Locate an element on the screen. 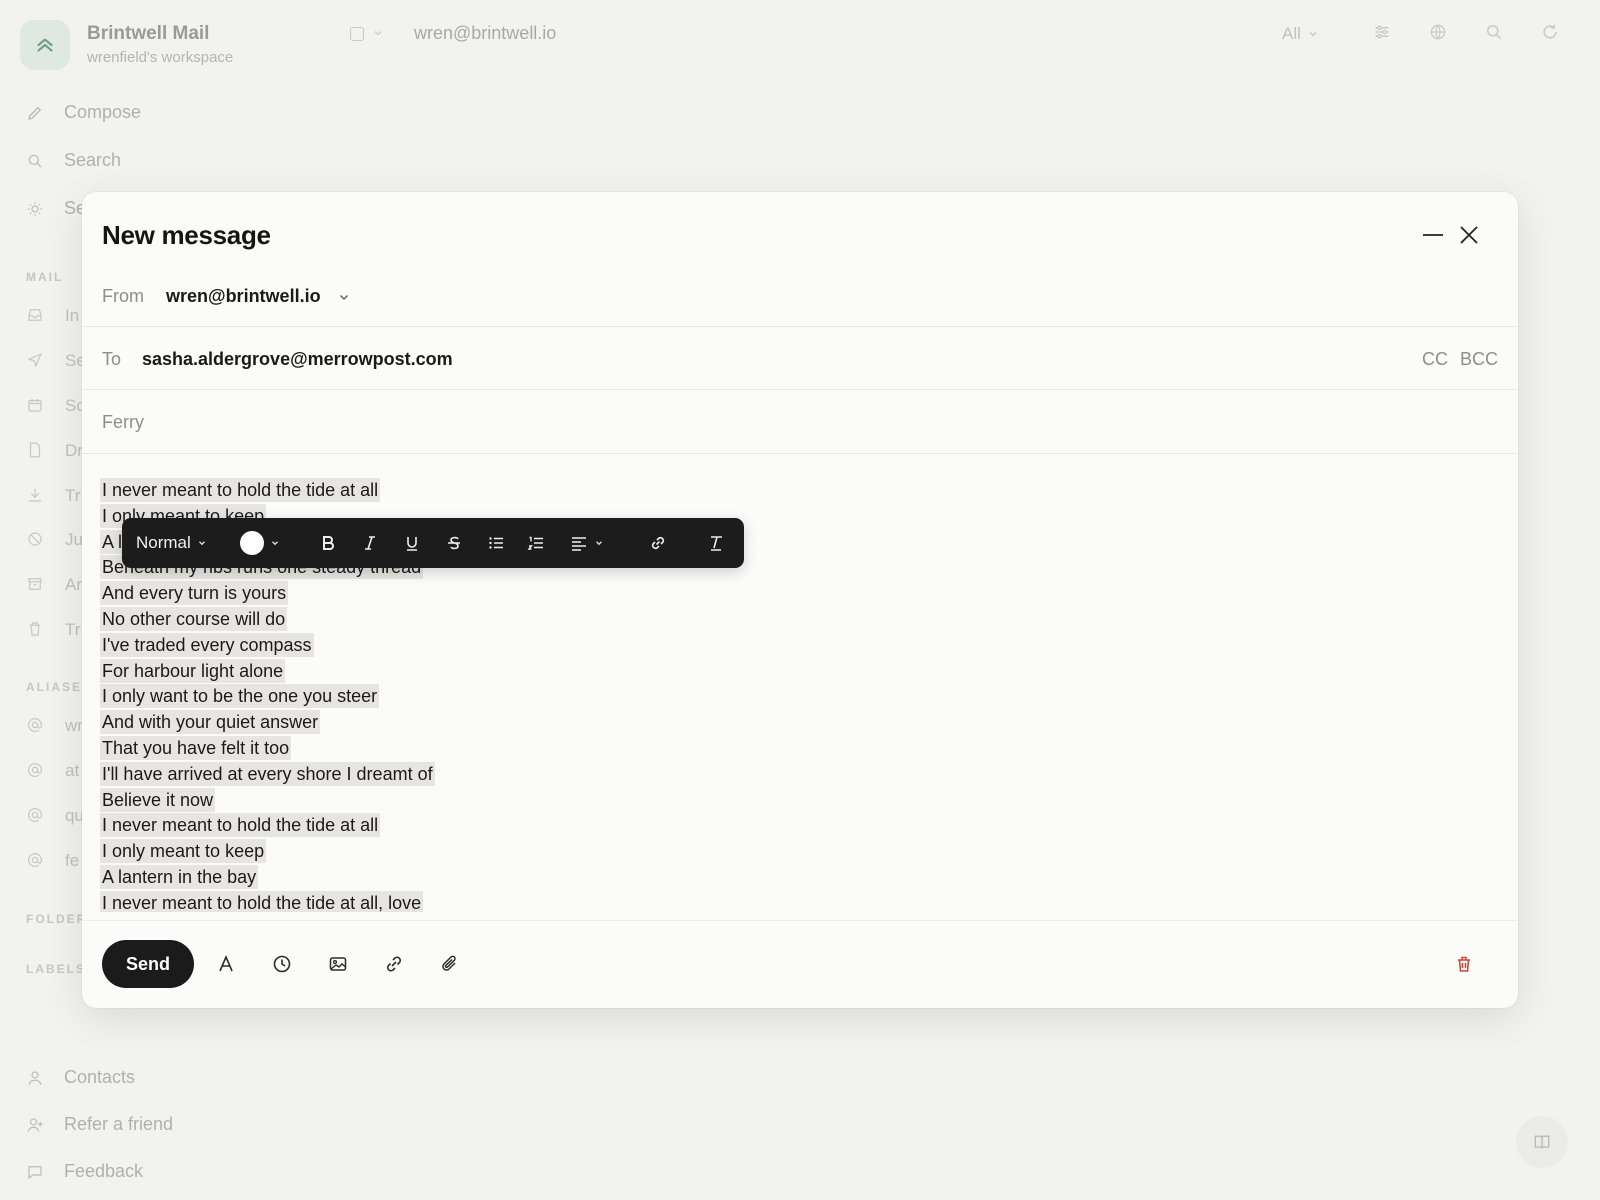  sun-icon is located at coordinates (35, 208).